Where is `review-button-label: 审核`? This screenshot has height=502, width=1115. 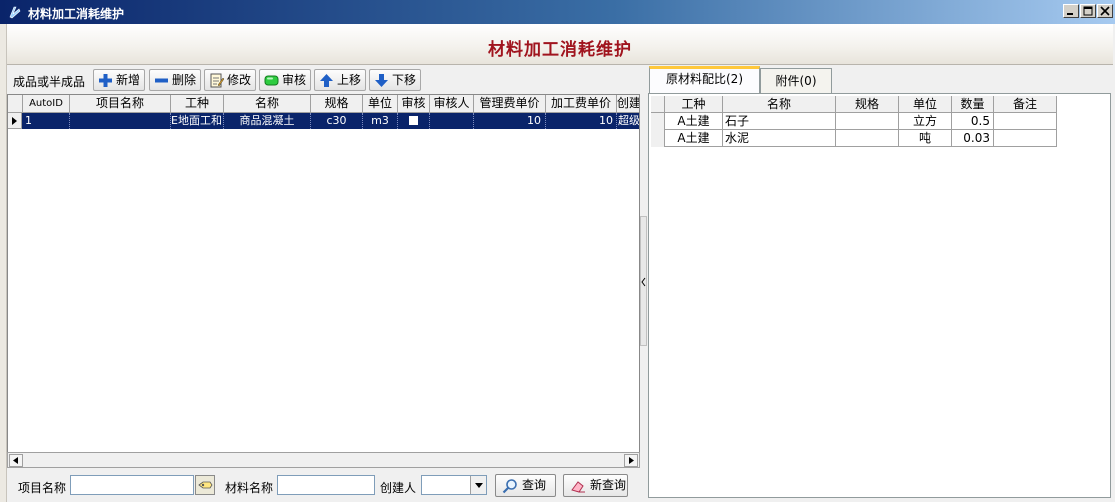
review-button-label: 审核 is located at coordinates (294, 80).